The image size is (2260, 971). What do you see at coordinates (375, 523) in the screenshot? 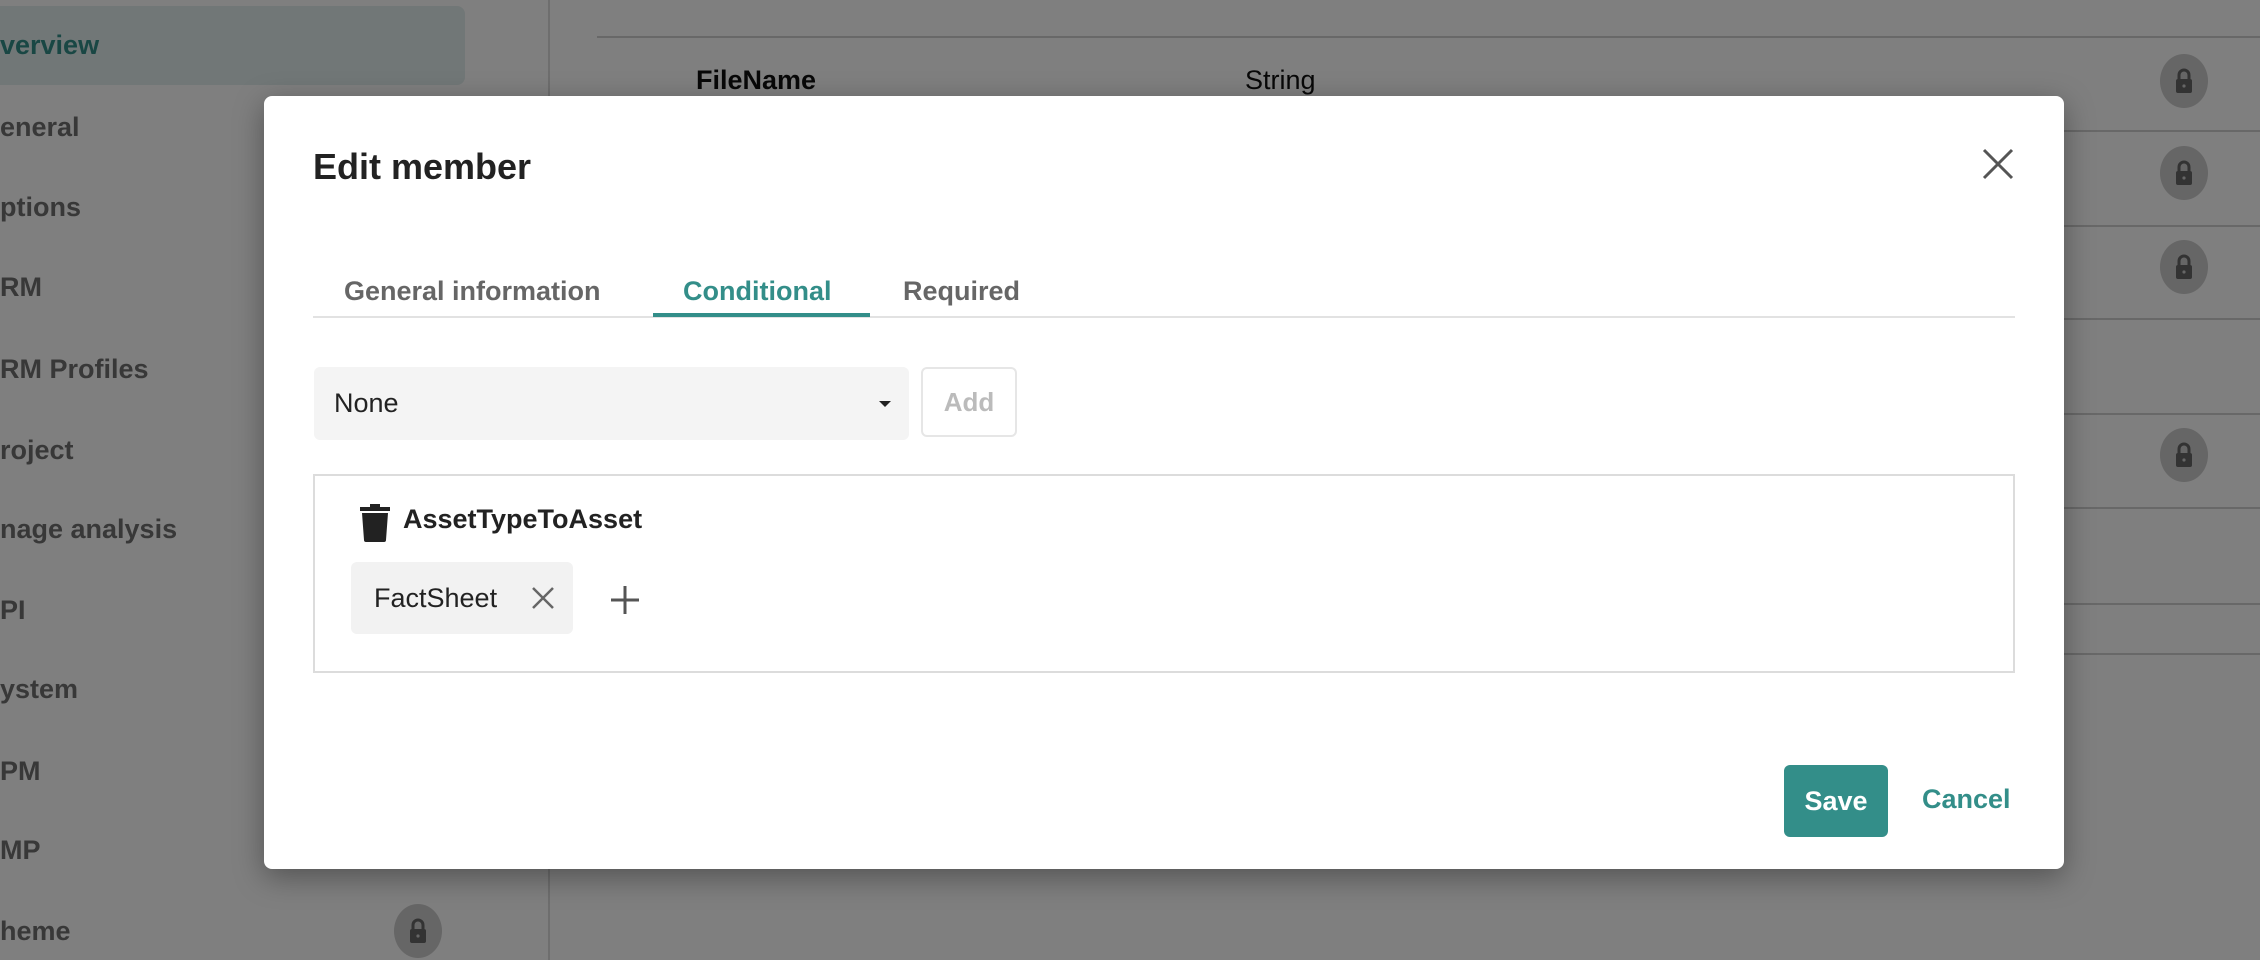
I see `trash-icon` at bounding box center [375, 523].